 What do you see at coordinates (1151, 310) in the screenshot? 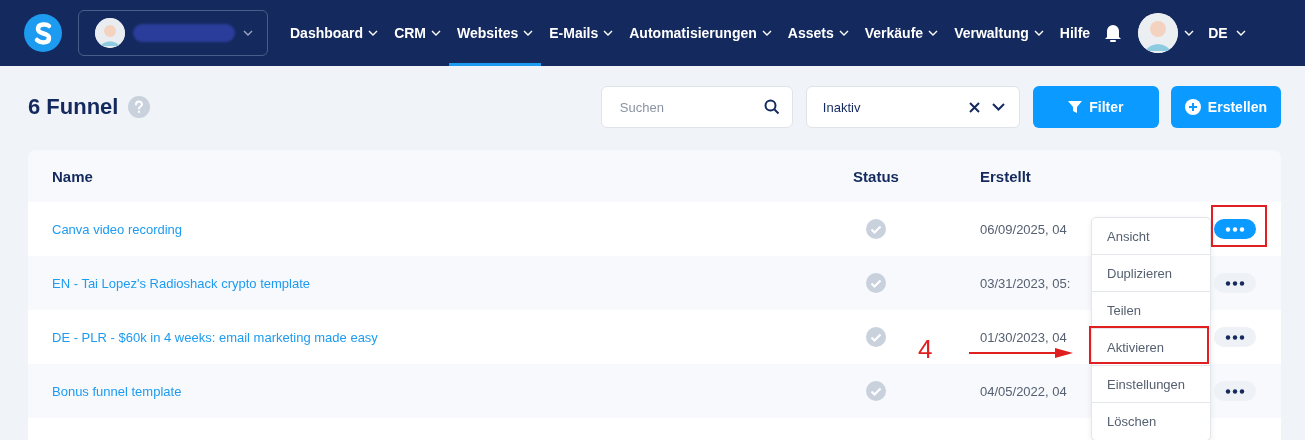
I see `menu-item: Teilen` at bounding box center [1151, 310].